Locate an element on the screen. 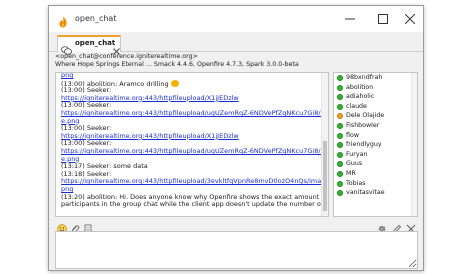 Image resolution: width=474 pixels, height=274 pixels. occupant-item: friendlyguy is located at coordinates (377, 145).